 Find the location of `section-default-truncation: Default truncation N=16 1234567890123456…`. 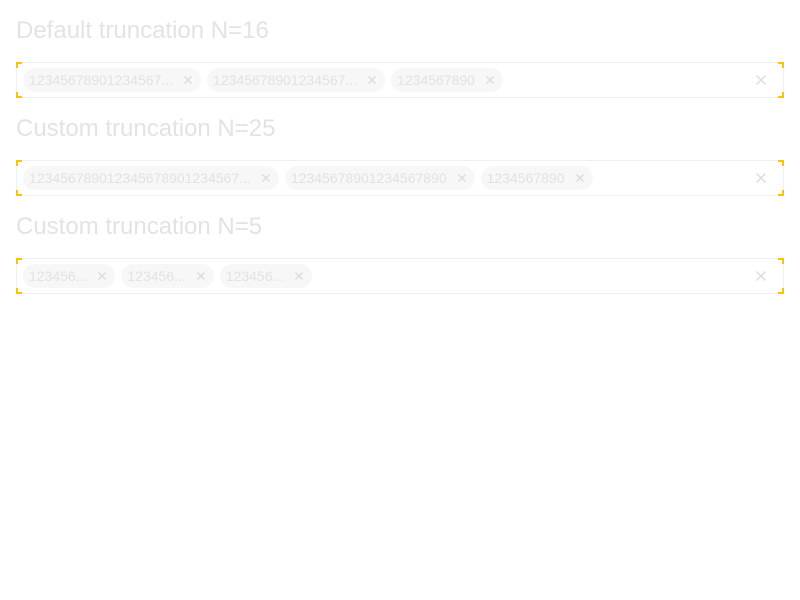

section-default-truncation: Default truncation N=16 1234567890123456… is located at coordinates (400, 57).